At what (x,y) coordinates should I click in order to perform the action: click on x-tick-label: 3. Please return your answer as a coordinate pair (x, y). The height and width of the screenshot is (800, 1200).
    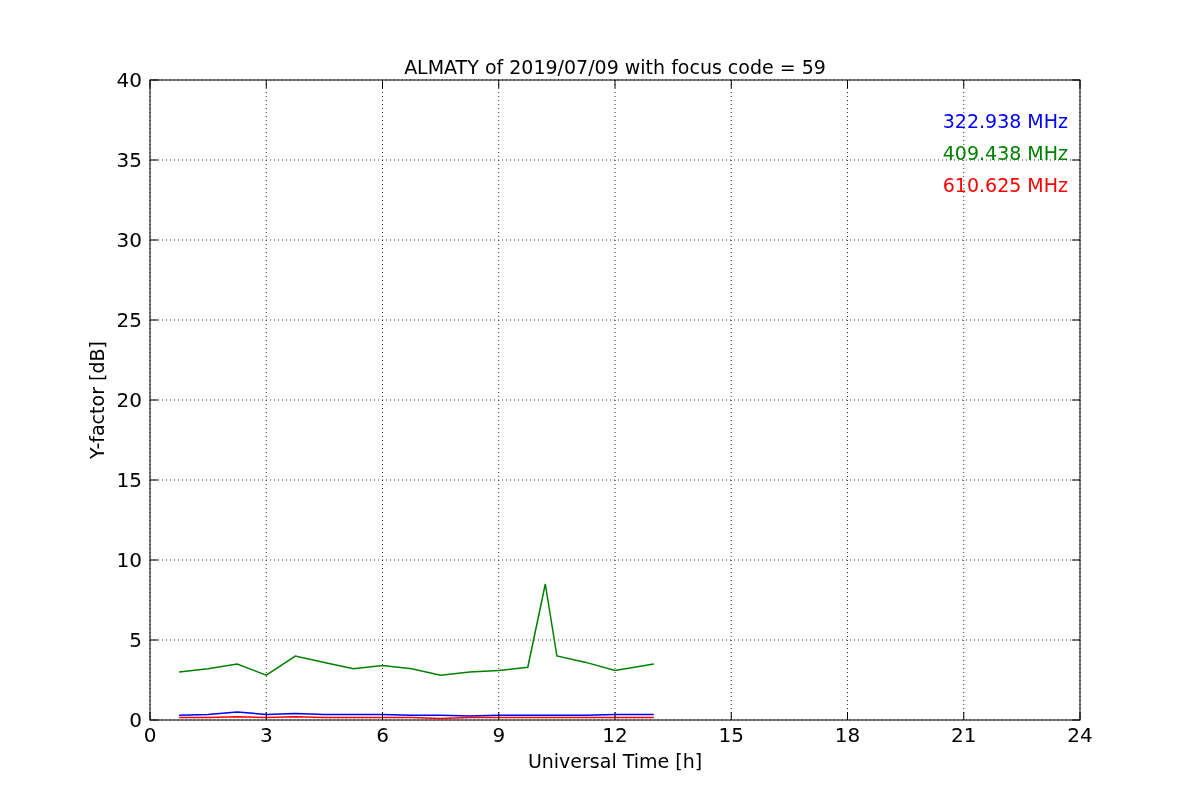
    Looking at the image, I should click on (266, 735).